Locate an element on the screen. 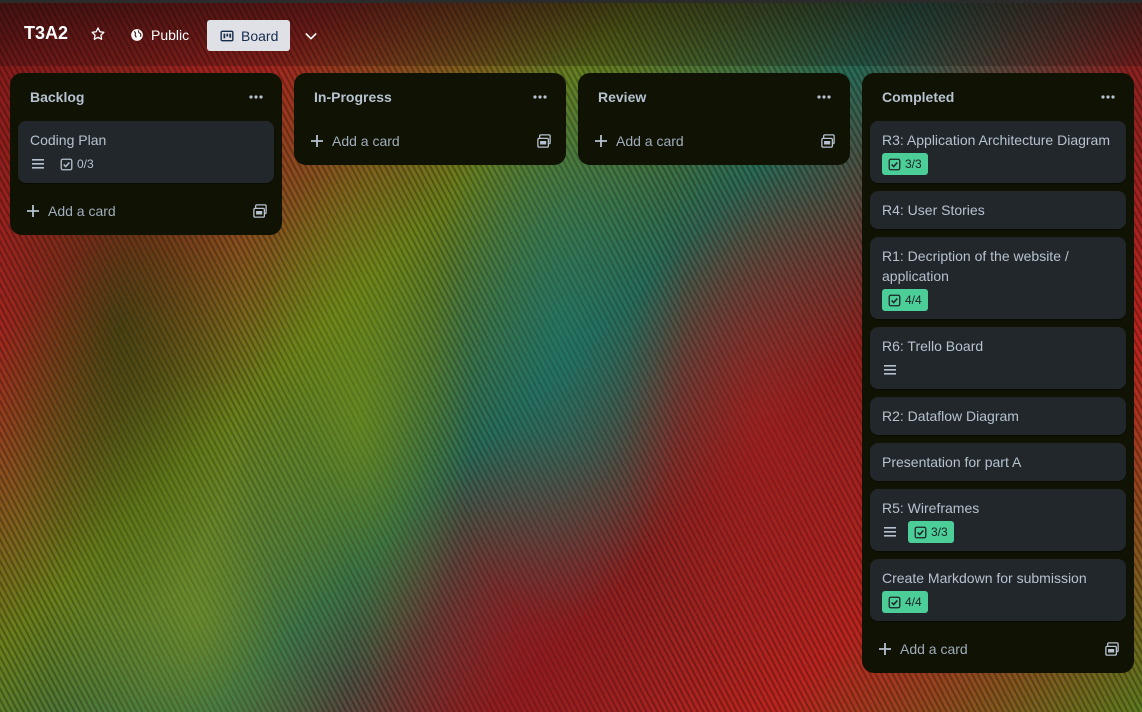 The image size is (1142, 712). card-title: R4: User Stories is located at coordinates (933, 210).